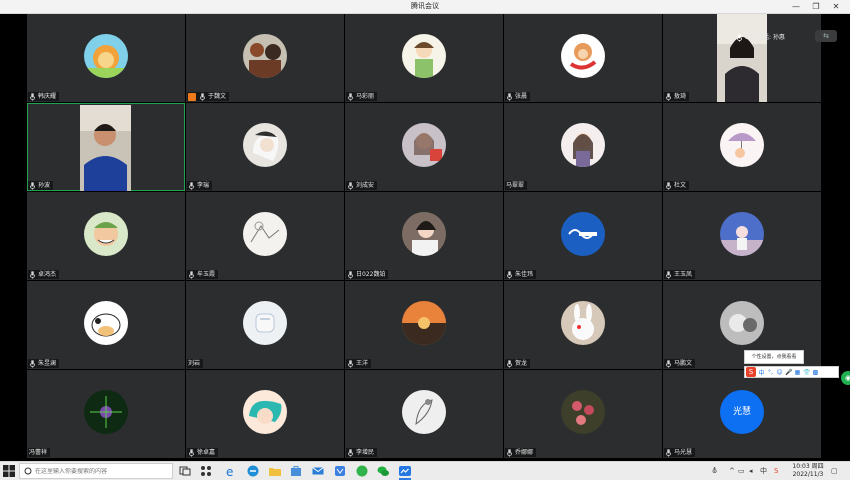 Image resolution: width=850 pixels, height=480 pixels. I want to click on file-explorer-icon, so click(275, 471).